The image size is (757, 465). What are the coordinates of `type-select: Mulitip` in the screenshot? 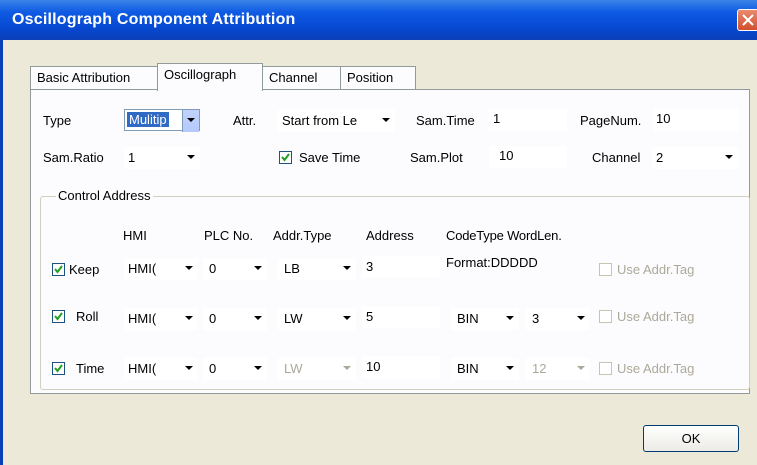 It's located at (162, 120).